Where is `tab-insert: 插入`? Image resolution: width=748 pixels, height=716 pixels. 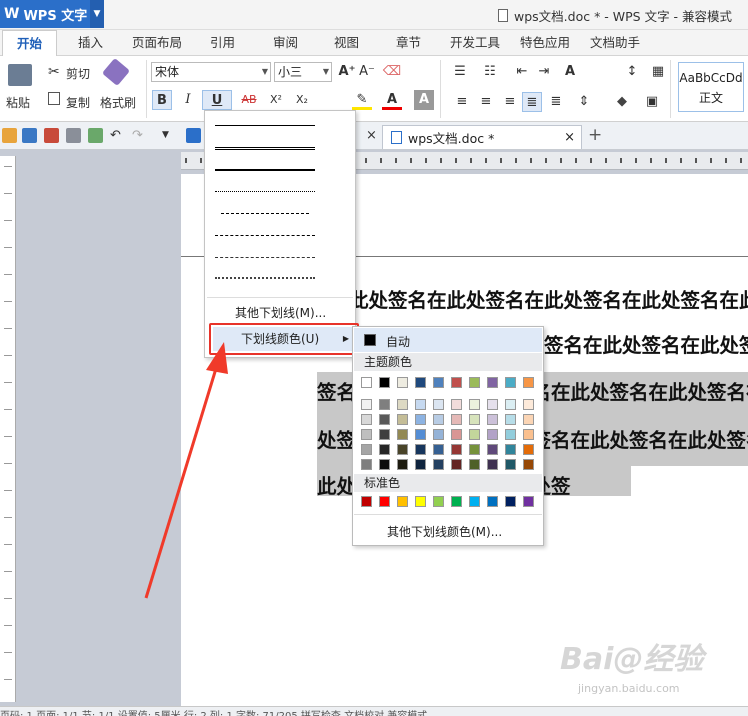
tab-insert: 插入 is located at coordinates (90, 43).